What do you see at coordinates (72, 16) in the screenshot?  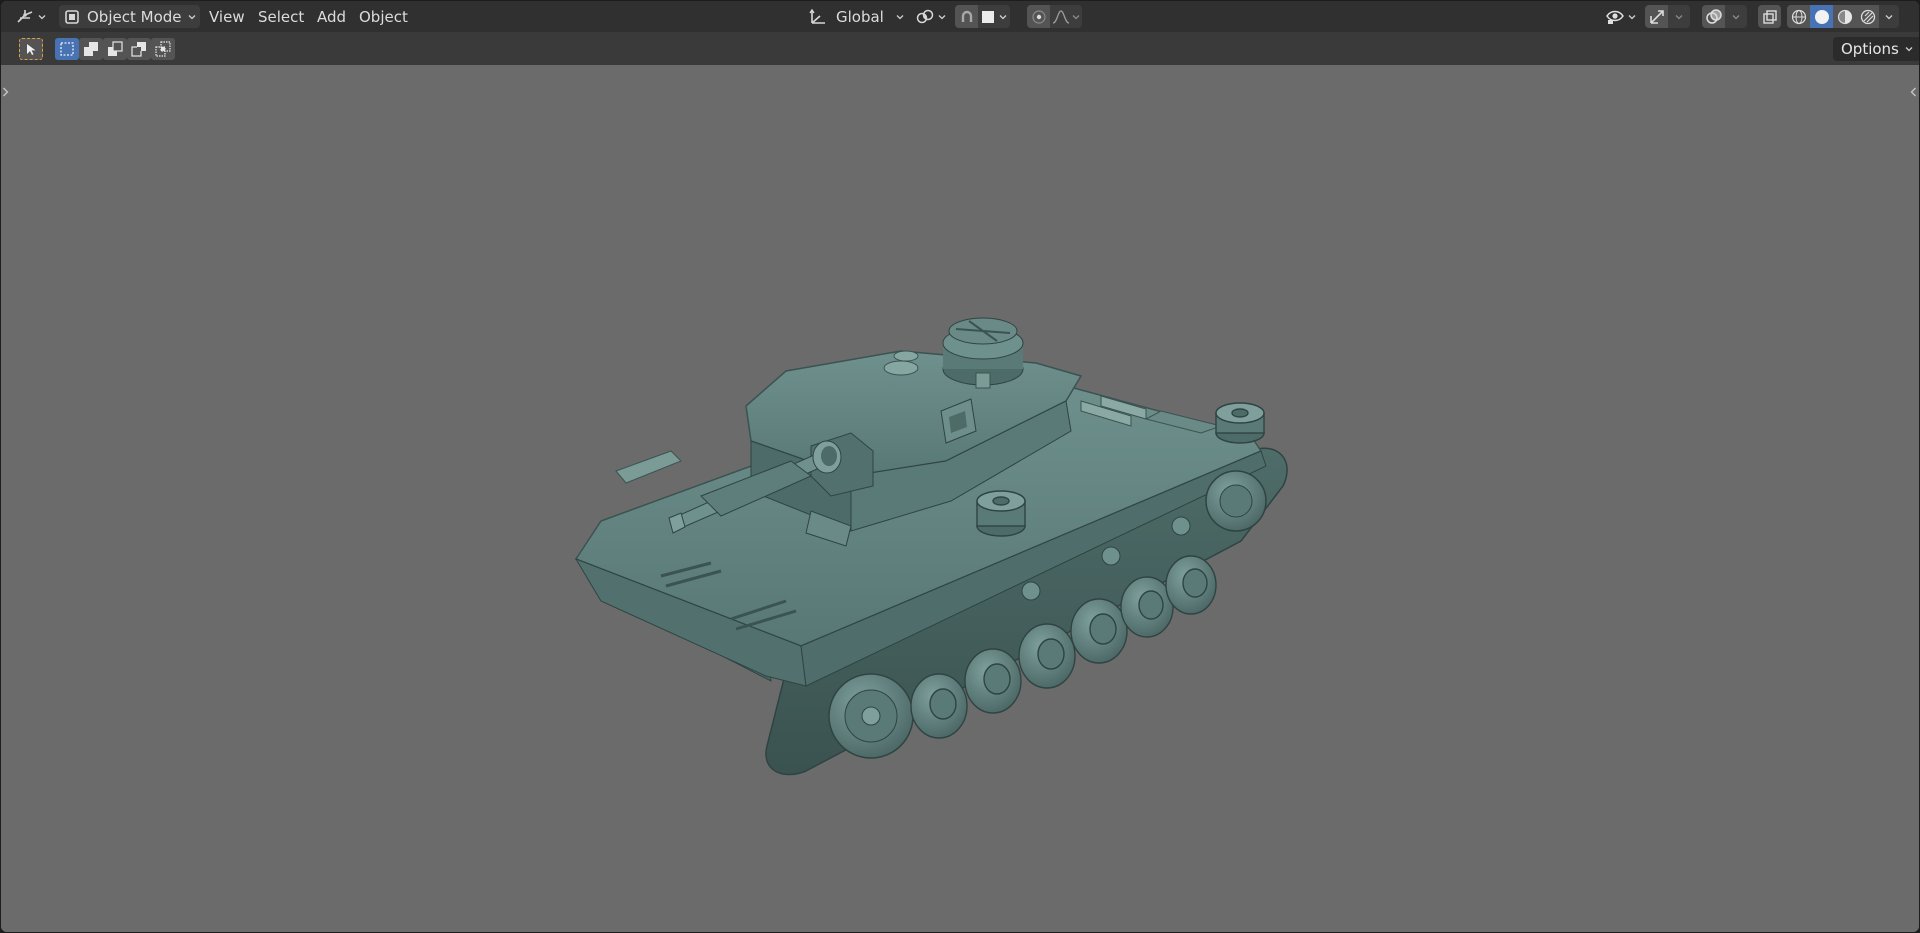 I see `object-mode-icon` at bounding box center [72, 16].